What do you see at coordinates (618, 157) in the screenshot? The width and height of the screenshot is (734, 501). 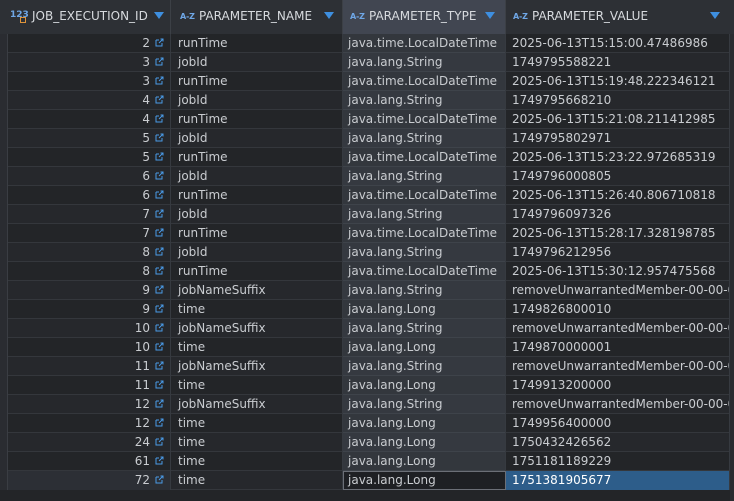 I see `cell-parameter-value: 2025-06-13T15:23:22.972685319` at bounding box center [618, 157].